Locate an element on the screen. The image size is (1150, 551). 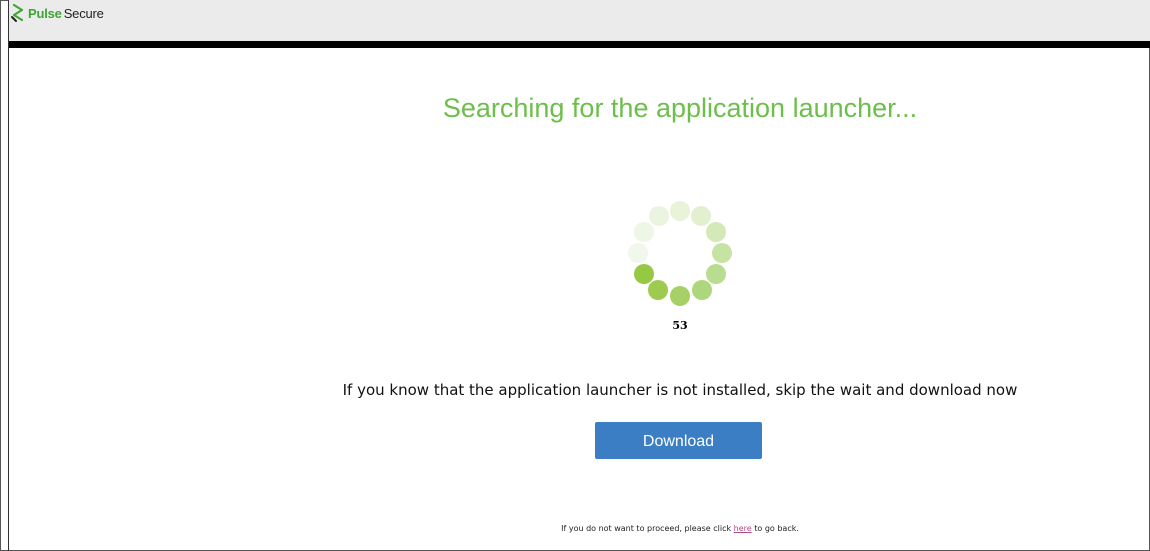
header-divider is located at coordinates (579, 44).